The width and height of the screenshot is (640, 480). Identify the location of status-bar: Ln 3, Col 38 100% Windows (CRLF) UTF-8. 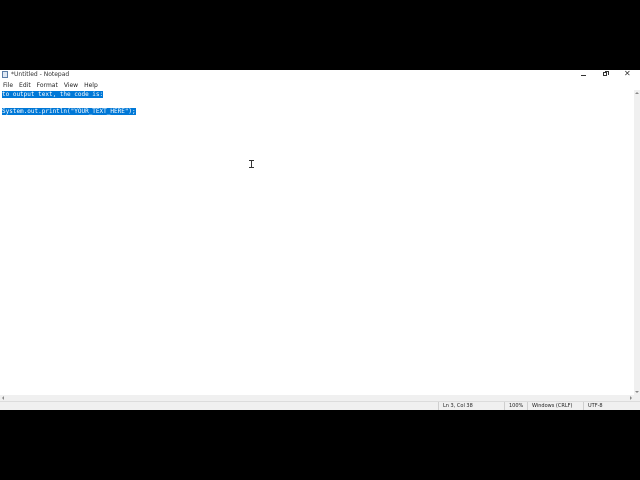
(320, 405).